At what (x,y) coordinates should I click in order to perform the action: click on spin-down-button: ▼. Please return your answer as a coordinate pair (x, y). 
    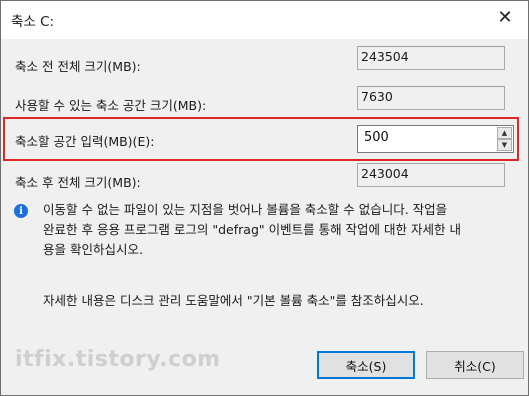
    Looking at the image, I should click on (504, 145).